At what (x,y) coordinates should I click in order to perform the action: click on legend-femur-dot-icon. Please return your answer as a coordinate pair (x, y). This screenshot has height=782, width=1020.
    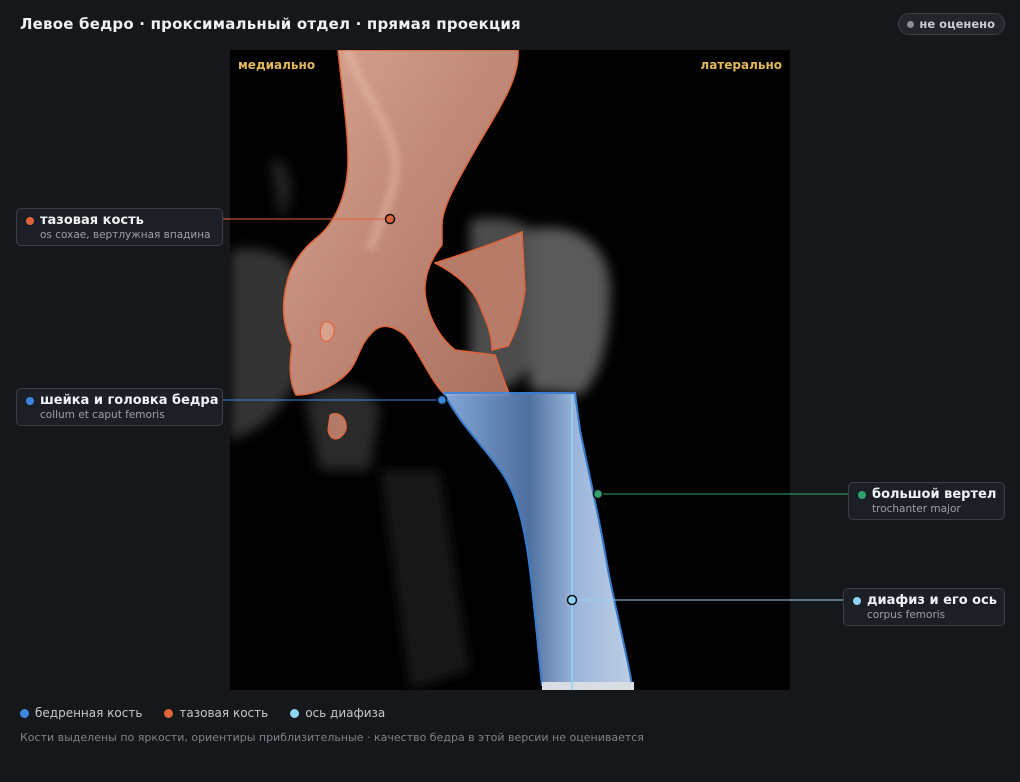
    Looking at the image, I should click on (24, 713).